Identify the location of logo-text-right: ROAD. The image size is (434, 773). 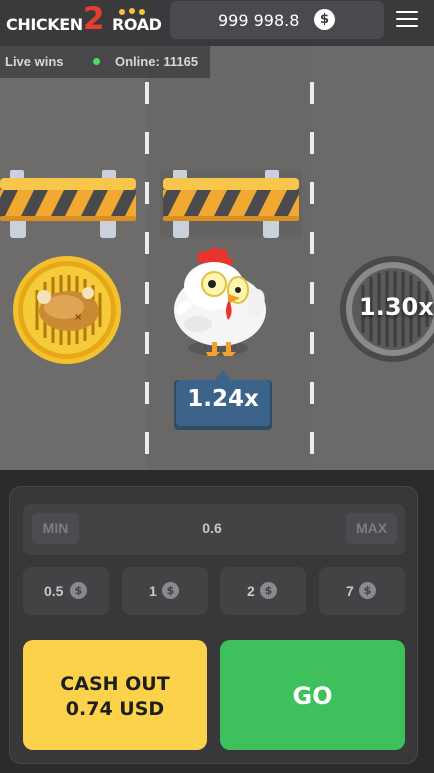
(137, 24).